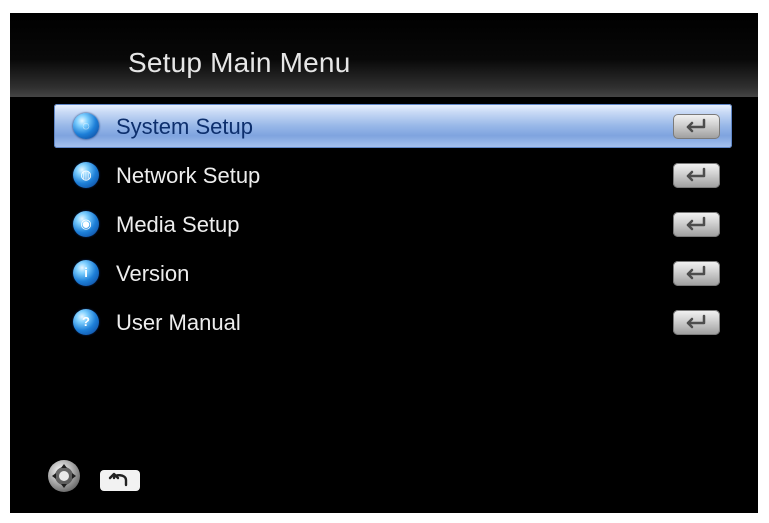 This screenshot has height=523, width=769. What do you see at coordinates (188, 175) in the screenshot?
I see `menu-item-label: Network Setup` at bounding box center [188, 175].